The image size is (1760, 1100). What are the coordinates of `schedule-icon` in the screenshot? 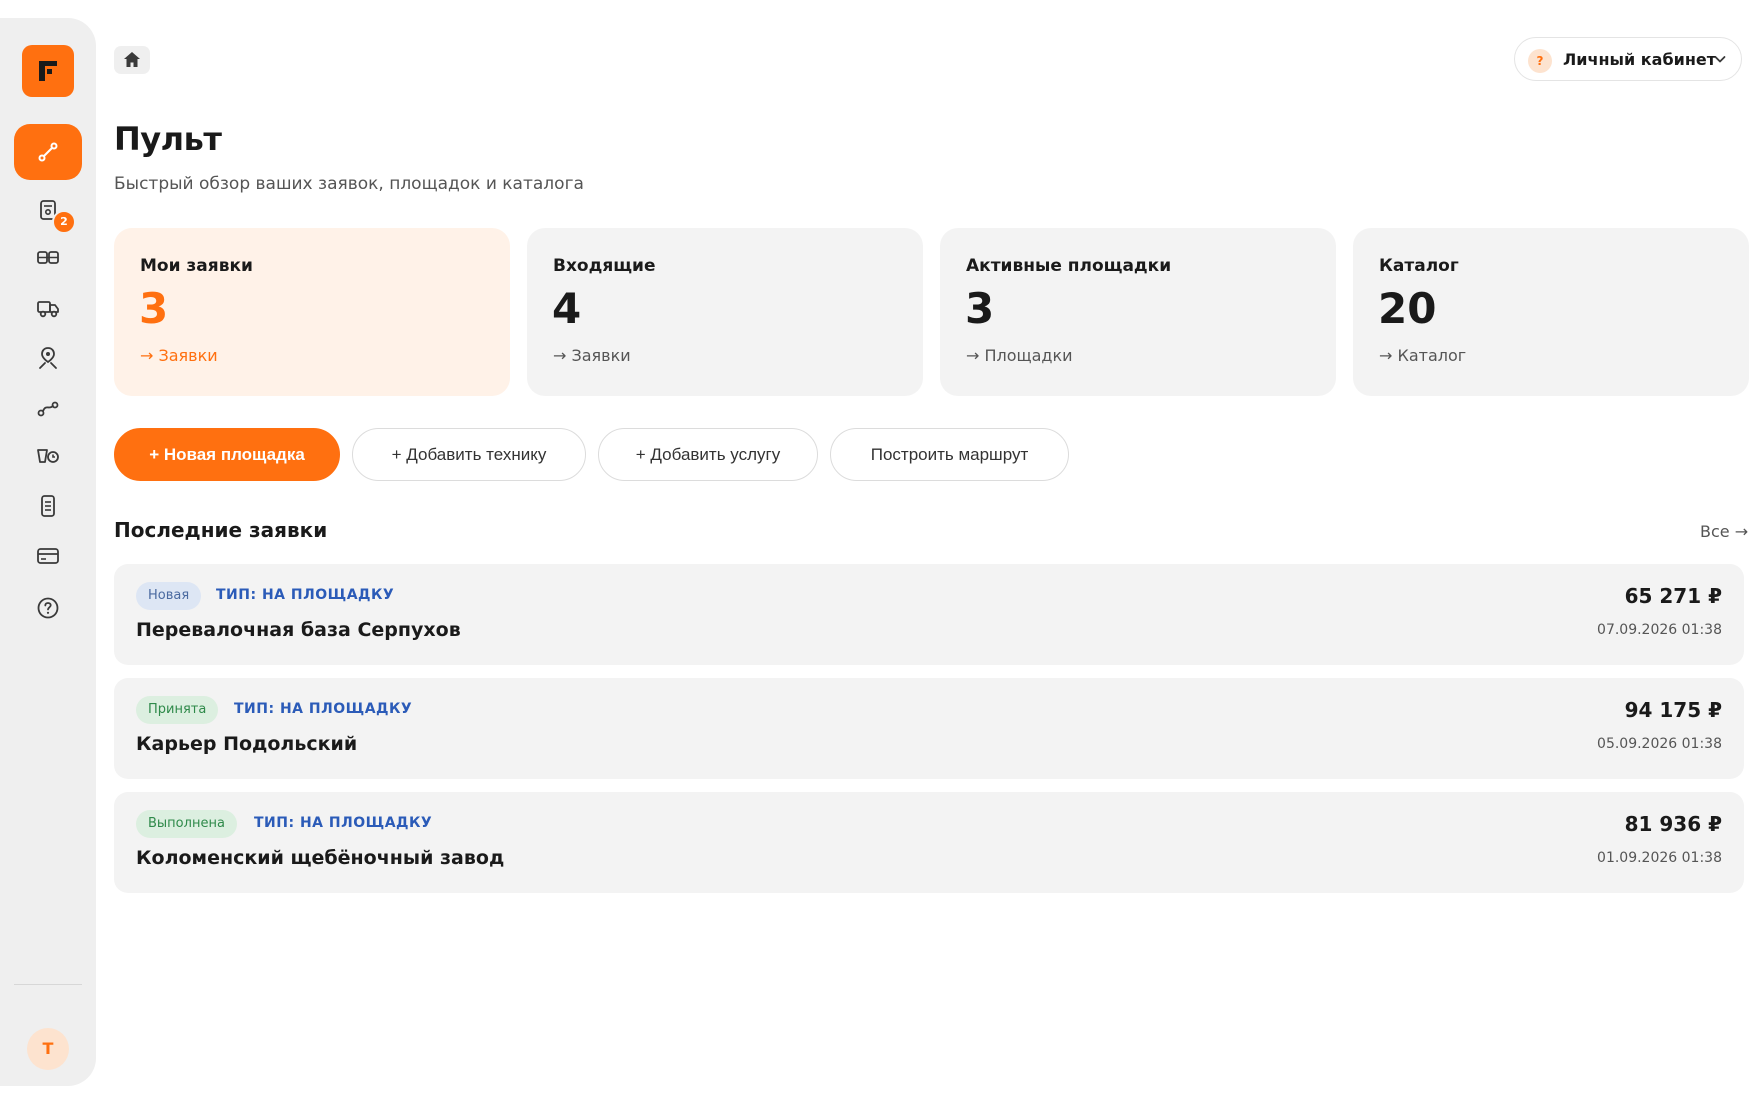 It's located at (48, 456).